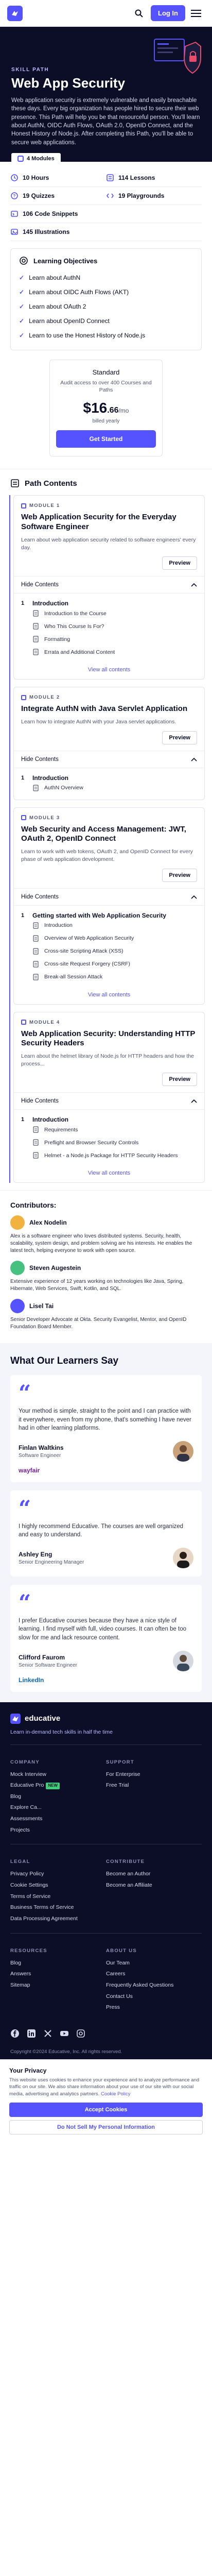 The width and height of the screenshot is (212, 2576). Describe the element at coordinates (41, 1306) in the screenshot. I see `contributor-name: Lisel Tai` at that location.